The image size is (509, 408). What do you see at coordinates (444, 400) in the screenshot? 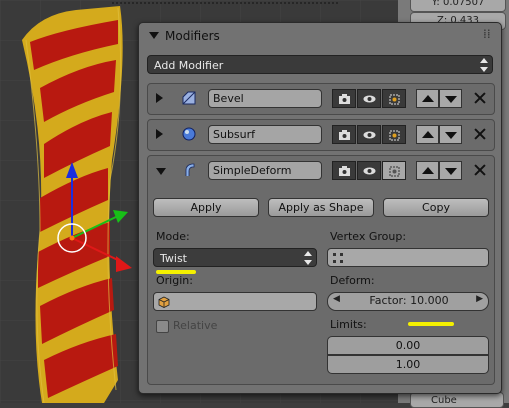
I see `object-name-label: Cube` at bounding box center [444, 400].